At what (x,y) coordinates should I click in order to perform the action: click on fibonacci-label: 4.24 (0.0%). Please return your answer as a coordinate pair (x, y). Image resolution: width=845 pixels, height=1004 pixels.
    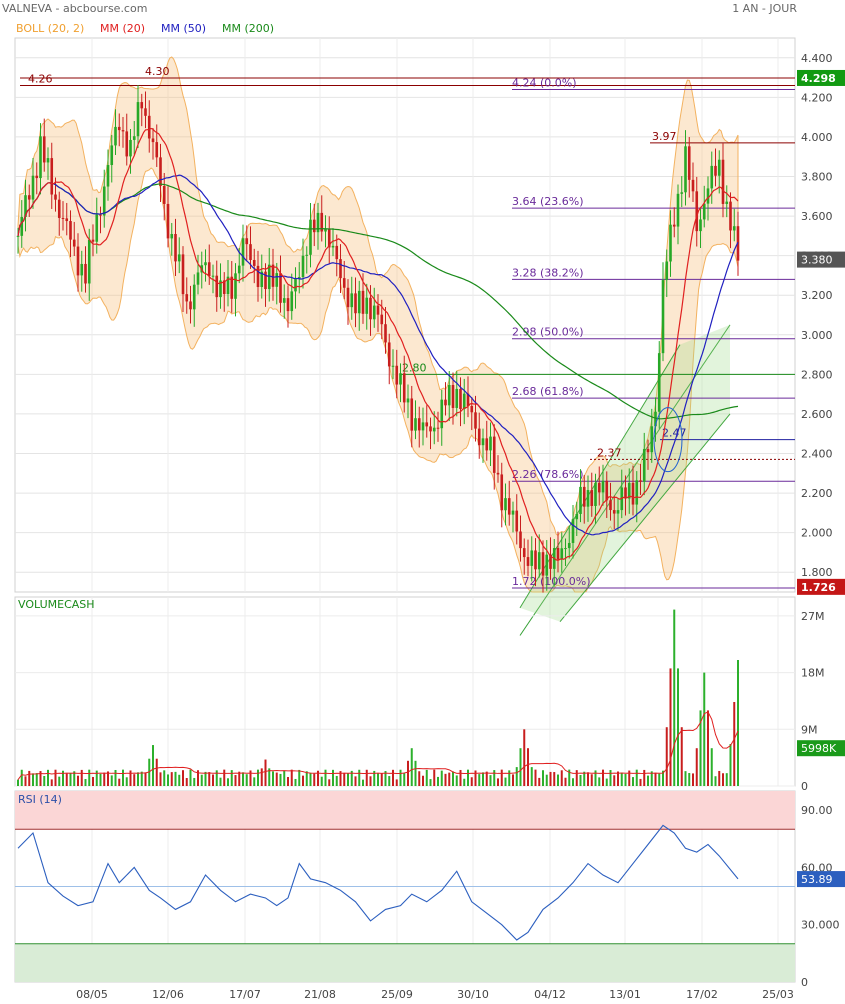
    Looking at the image, I should click on (544, 82).